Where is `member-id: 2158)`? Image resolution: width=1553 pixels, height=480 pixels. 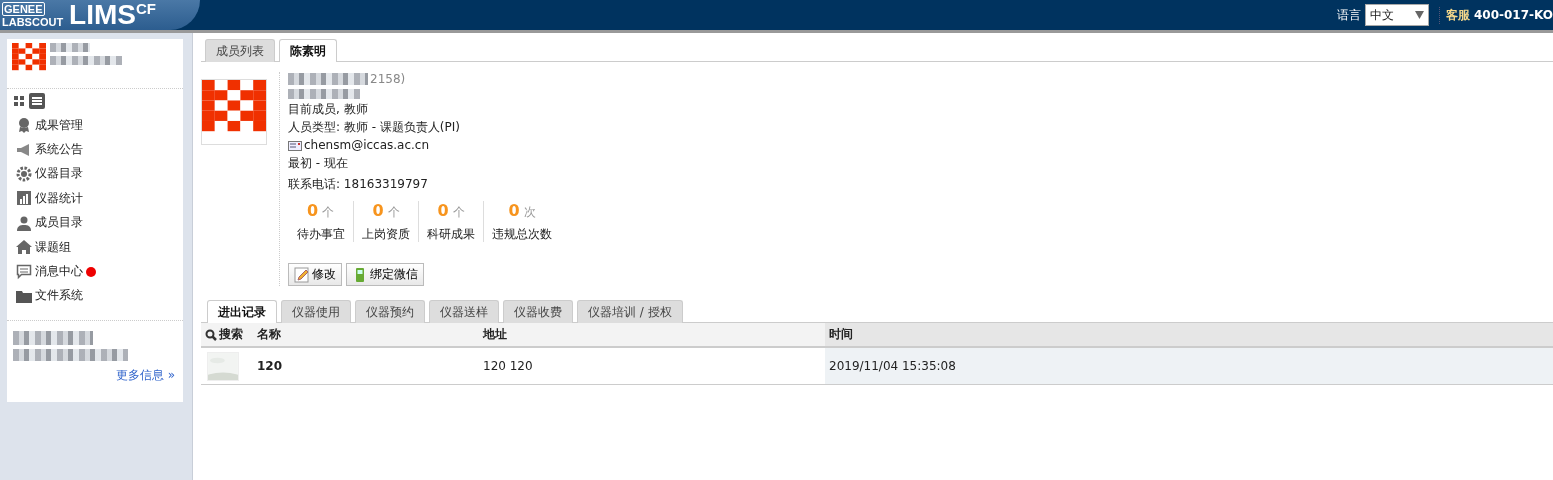
member-id: 2158) is located at coordinates (388, 79).